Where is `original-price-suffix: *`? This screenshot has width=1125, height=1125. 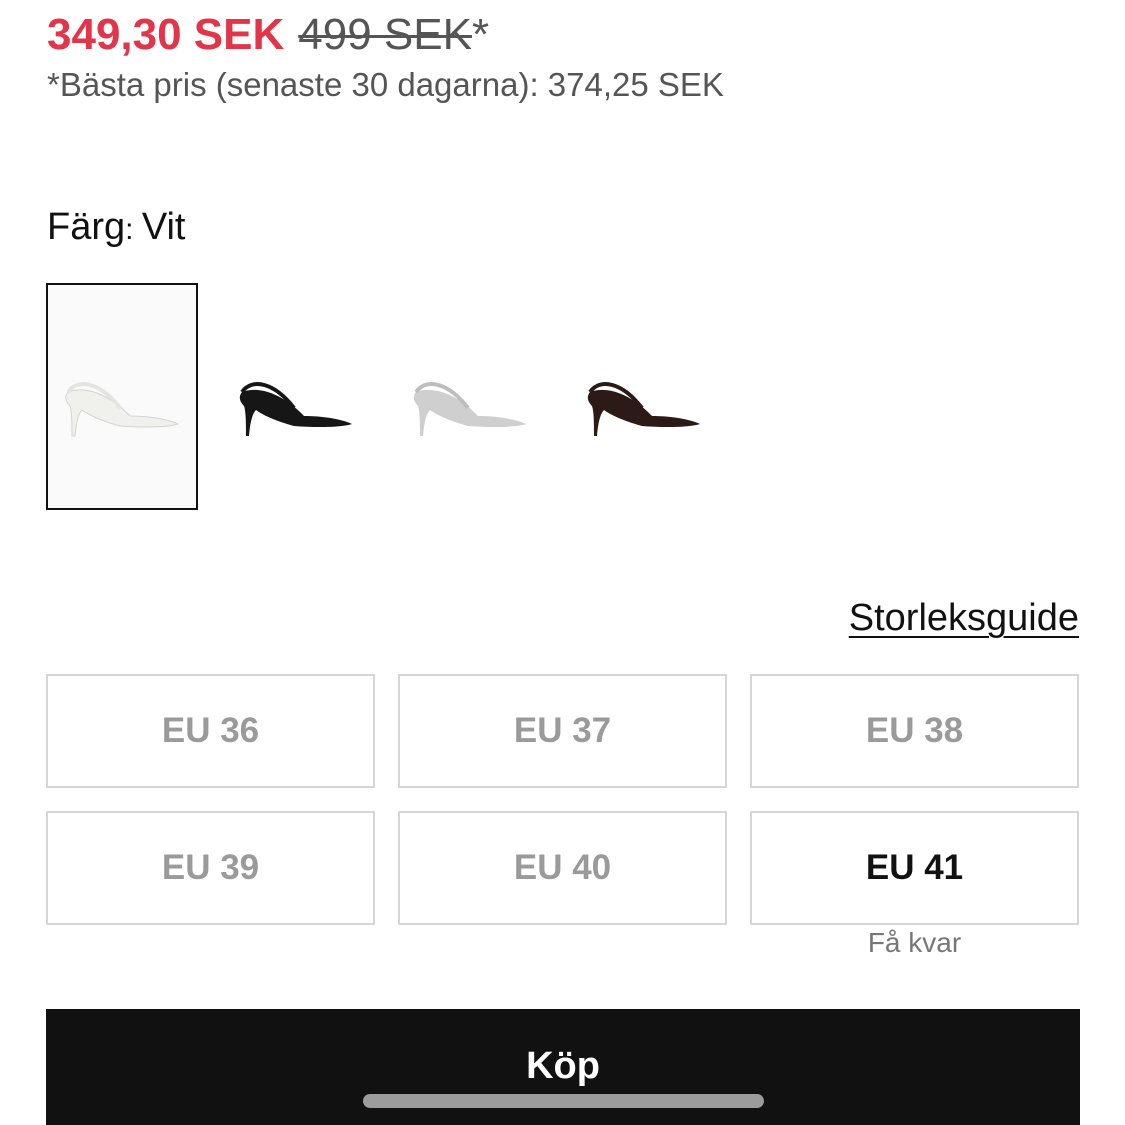 original-price-suffix: * is located at coordinates (480, 34).